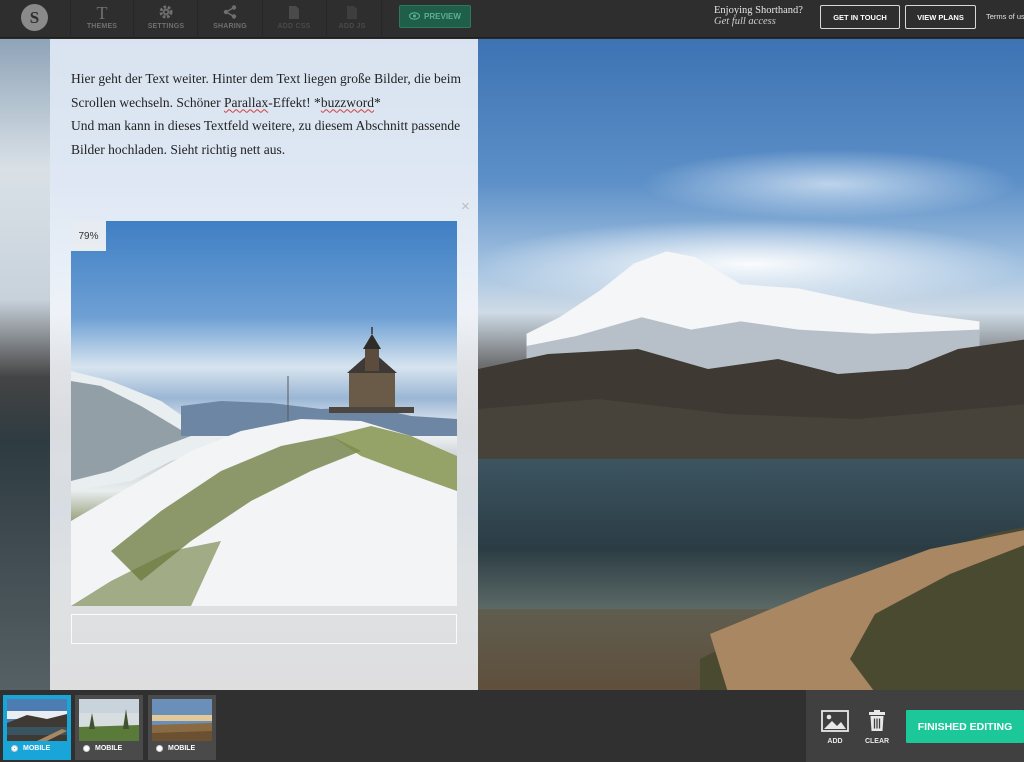 The image size is (1024, 762). What do you see at coordinates (751, 404) in the screenshot?
I see `background-hills` at bounding box center [751, 404].